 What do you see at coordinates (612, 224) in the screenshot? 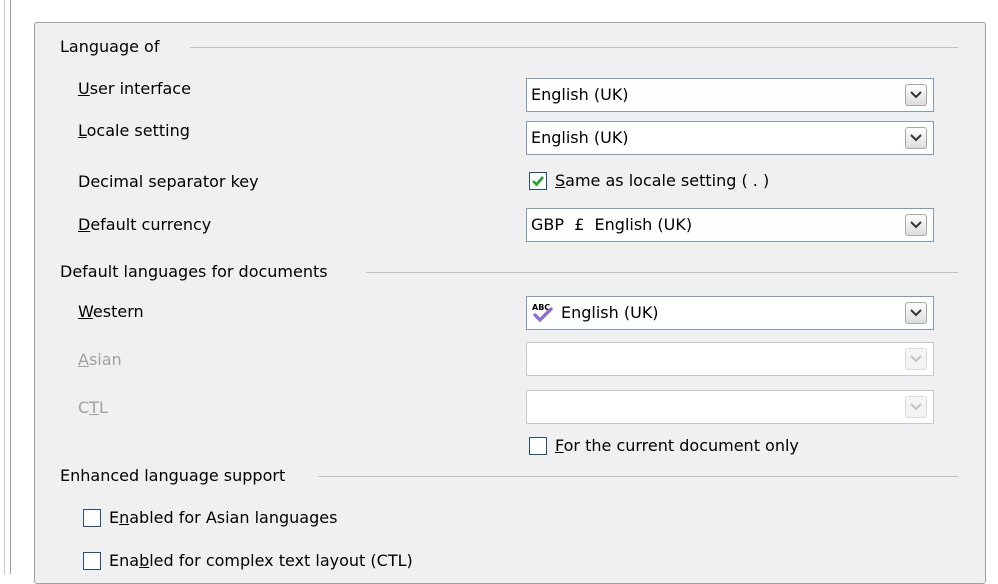
I see `default-currency-value: GBP £ English (UK)` at bounding box center [612, 224].